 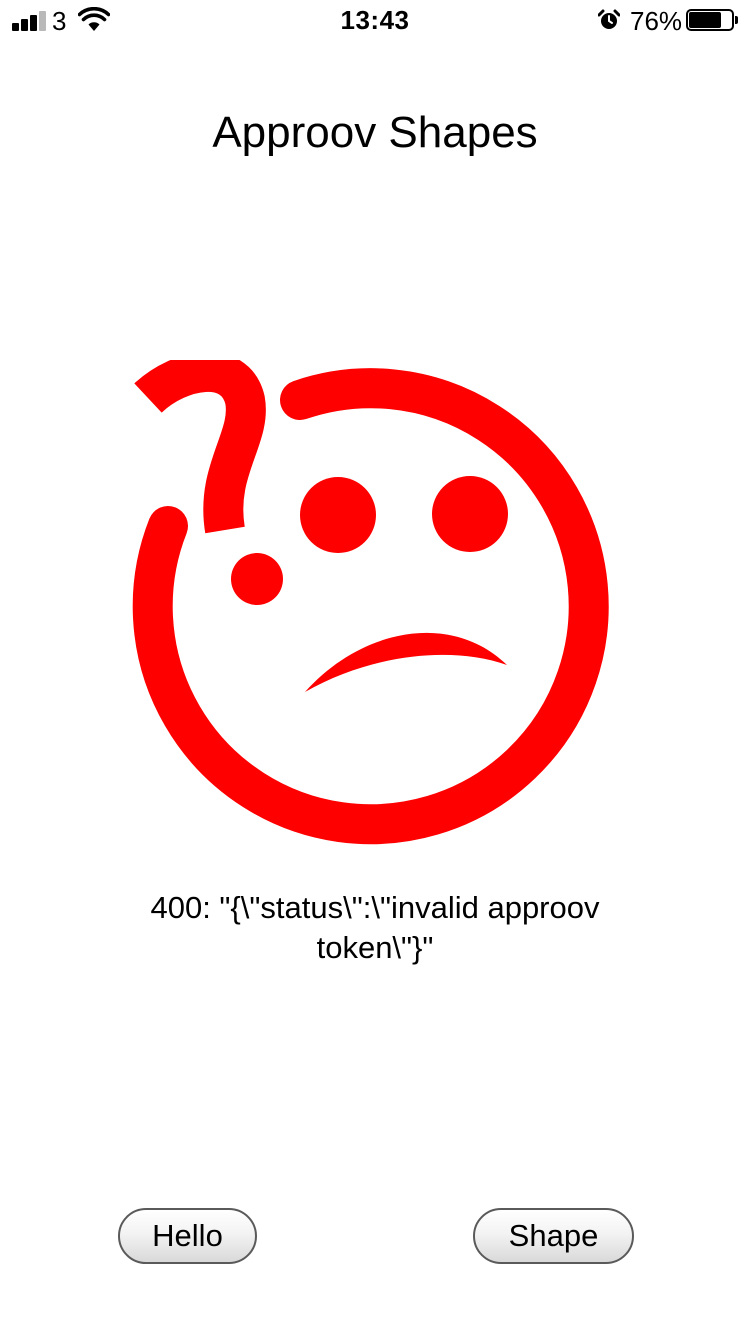 What do you see at coordinates (187, 1236) in the screenshot?
I see `hello-button: Hello` at bounding box center [187, 1236].